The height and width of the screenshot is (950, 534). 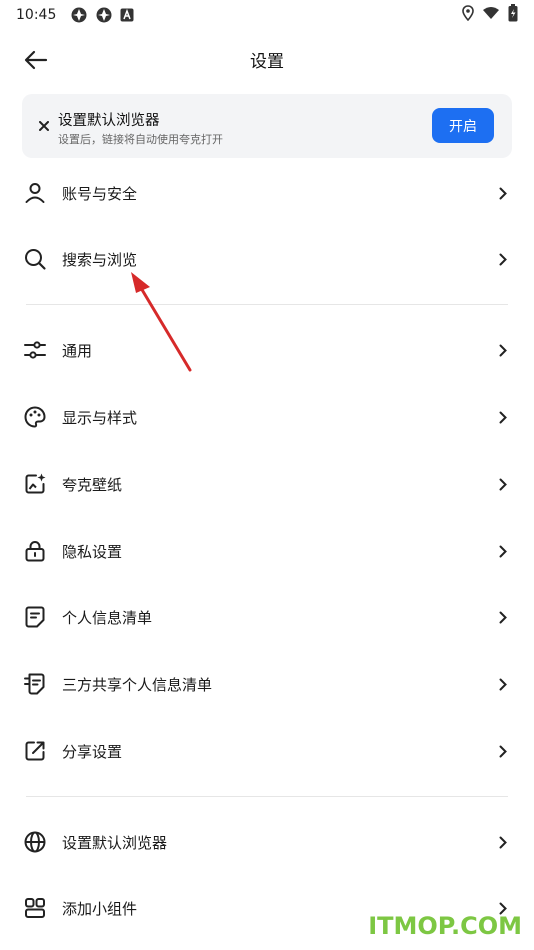 I want to click on palette-icon, so click(x=35, y=417).